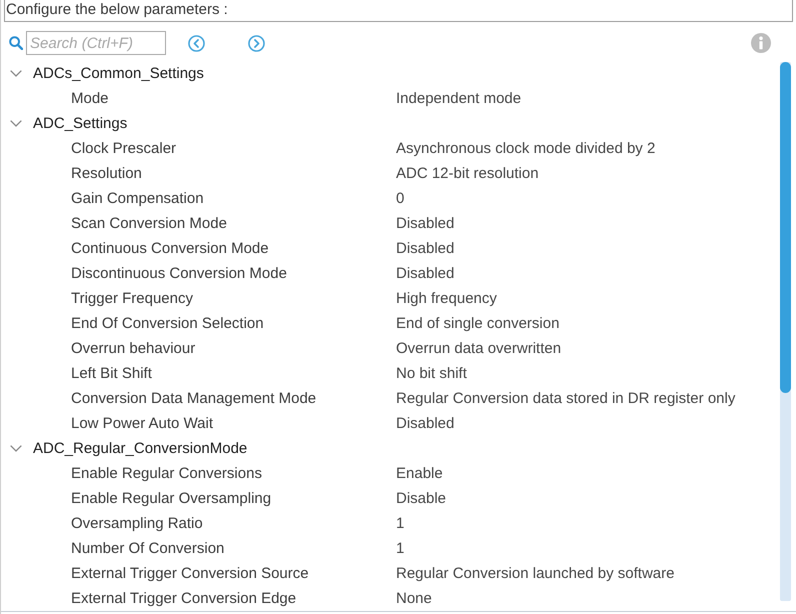 This screenshot has width=796, height=614. Describe the element at coordinates (421, 498) in the screenshot. I see `parameter-value: Disable` at that location.